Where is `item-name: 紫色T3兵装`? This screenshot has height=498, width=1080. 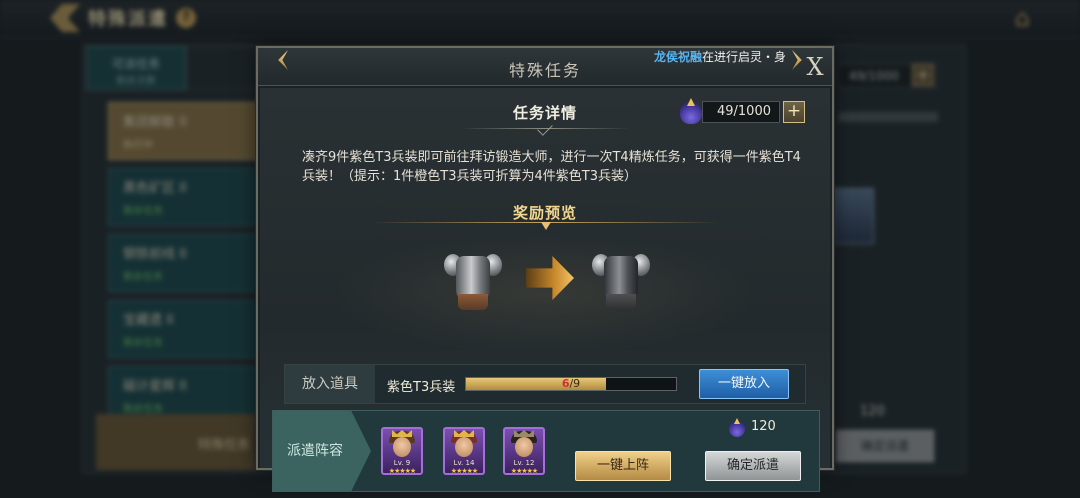 item-name: 紫色T3兵装 is located at coordinates (421, 387).